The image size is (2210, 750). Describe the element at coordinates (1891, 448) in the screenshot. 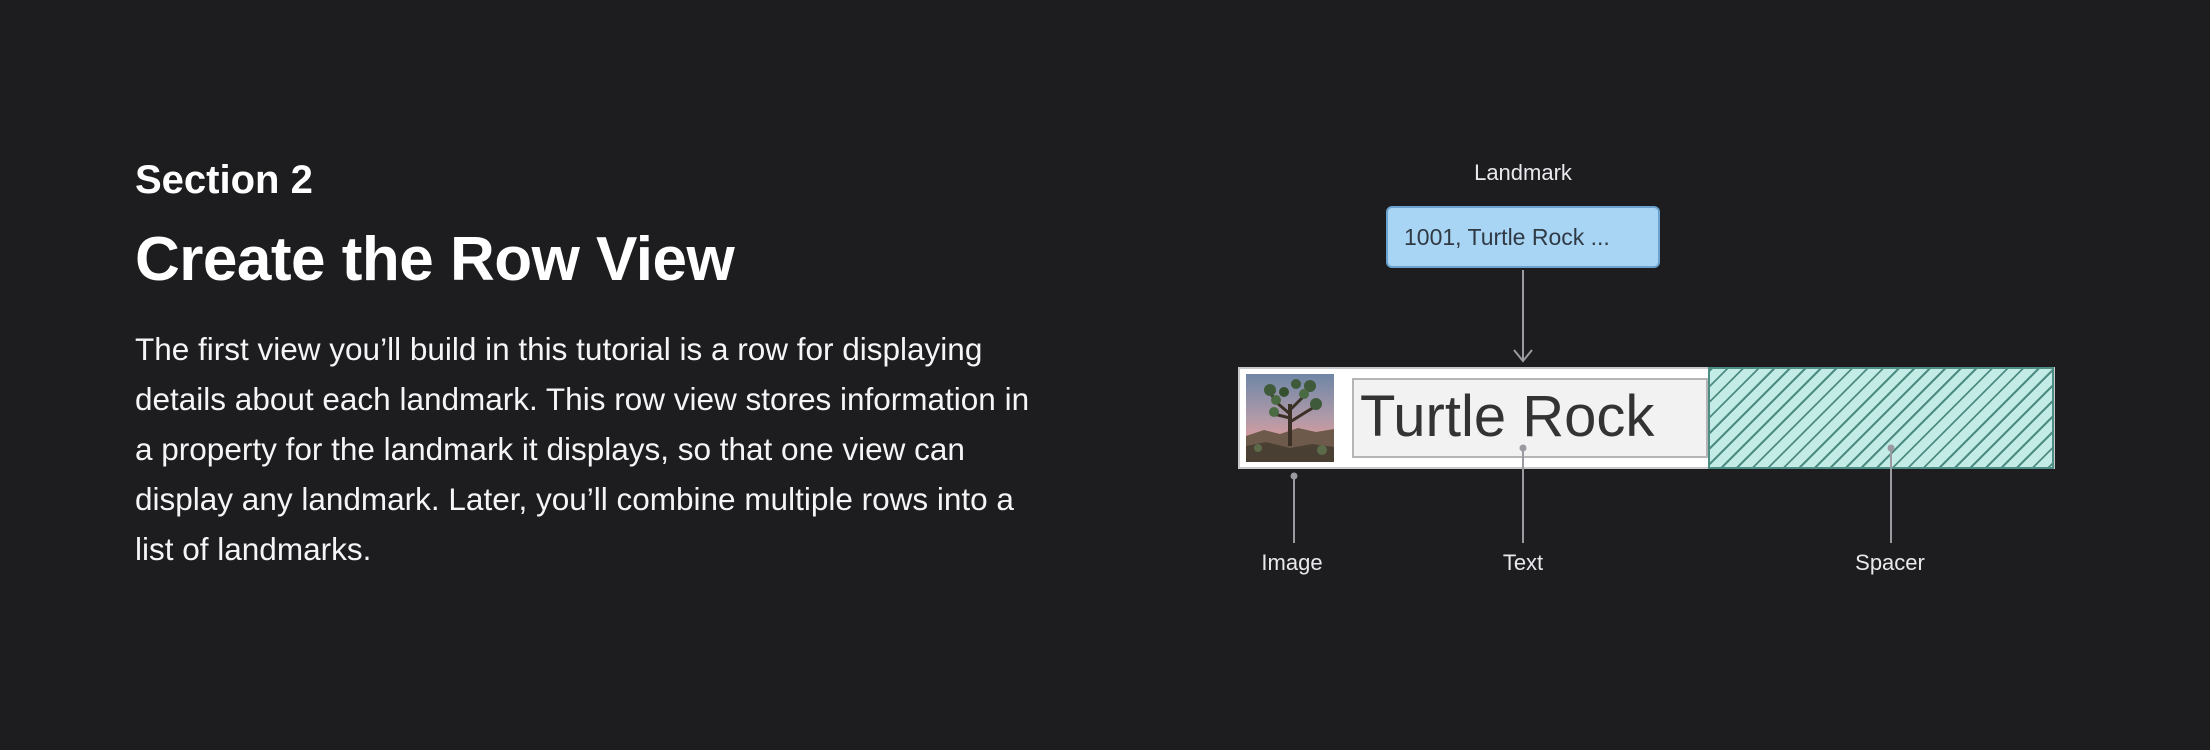

I see `spacer-connector-dot` at that location.